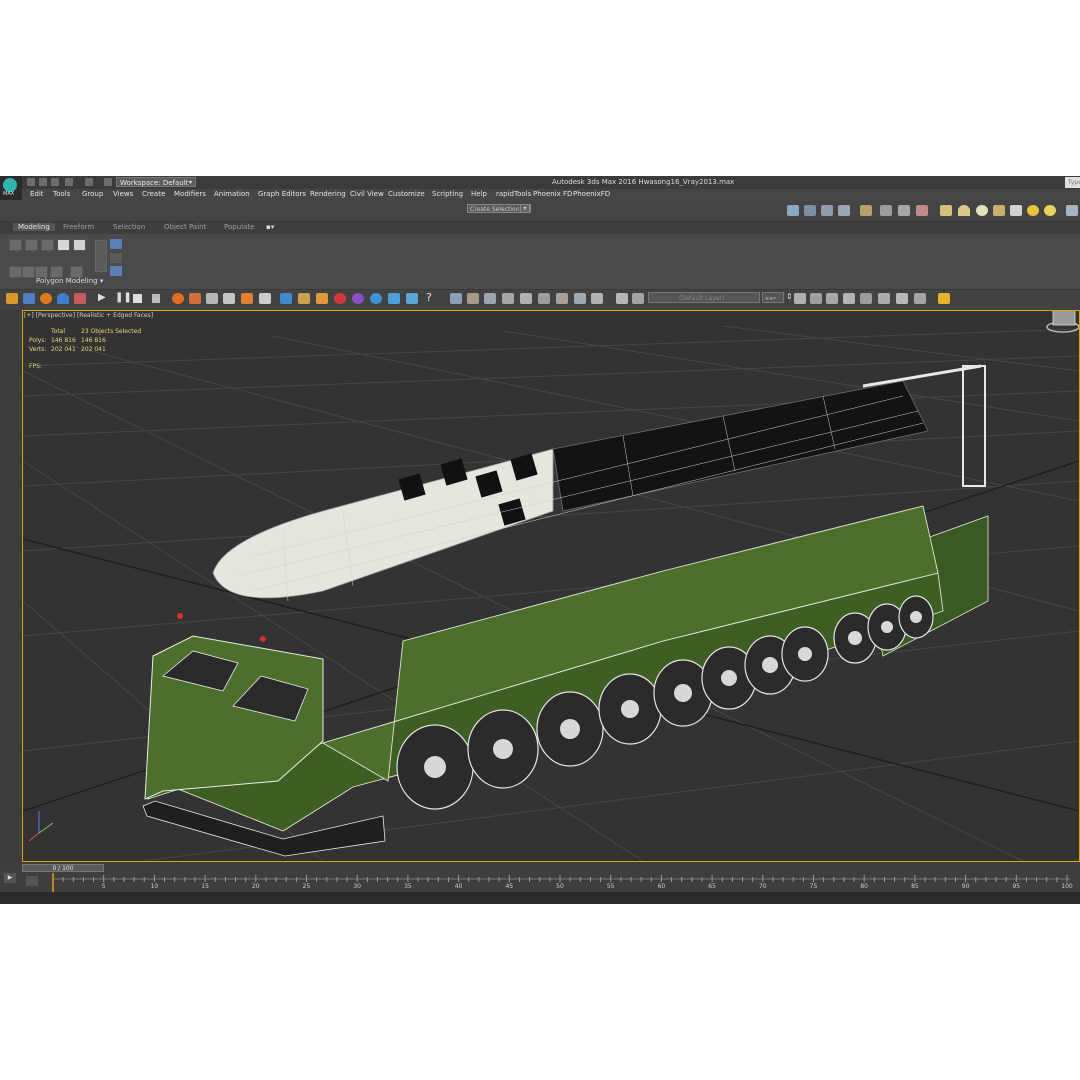 The image size is (1080, 1080). What do you see at coordinates (63, 868) in the screenshot?
I see `time-slider: 0 / 100` at bounding box center [63, 868].